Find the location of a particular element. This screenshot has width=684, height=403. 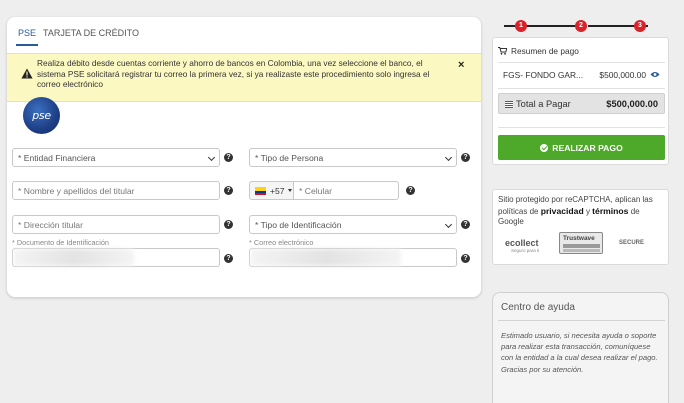

summary-title: Resumen de pago is located at coordinates (538, 51).